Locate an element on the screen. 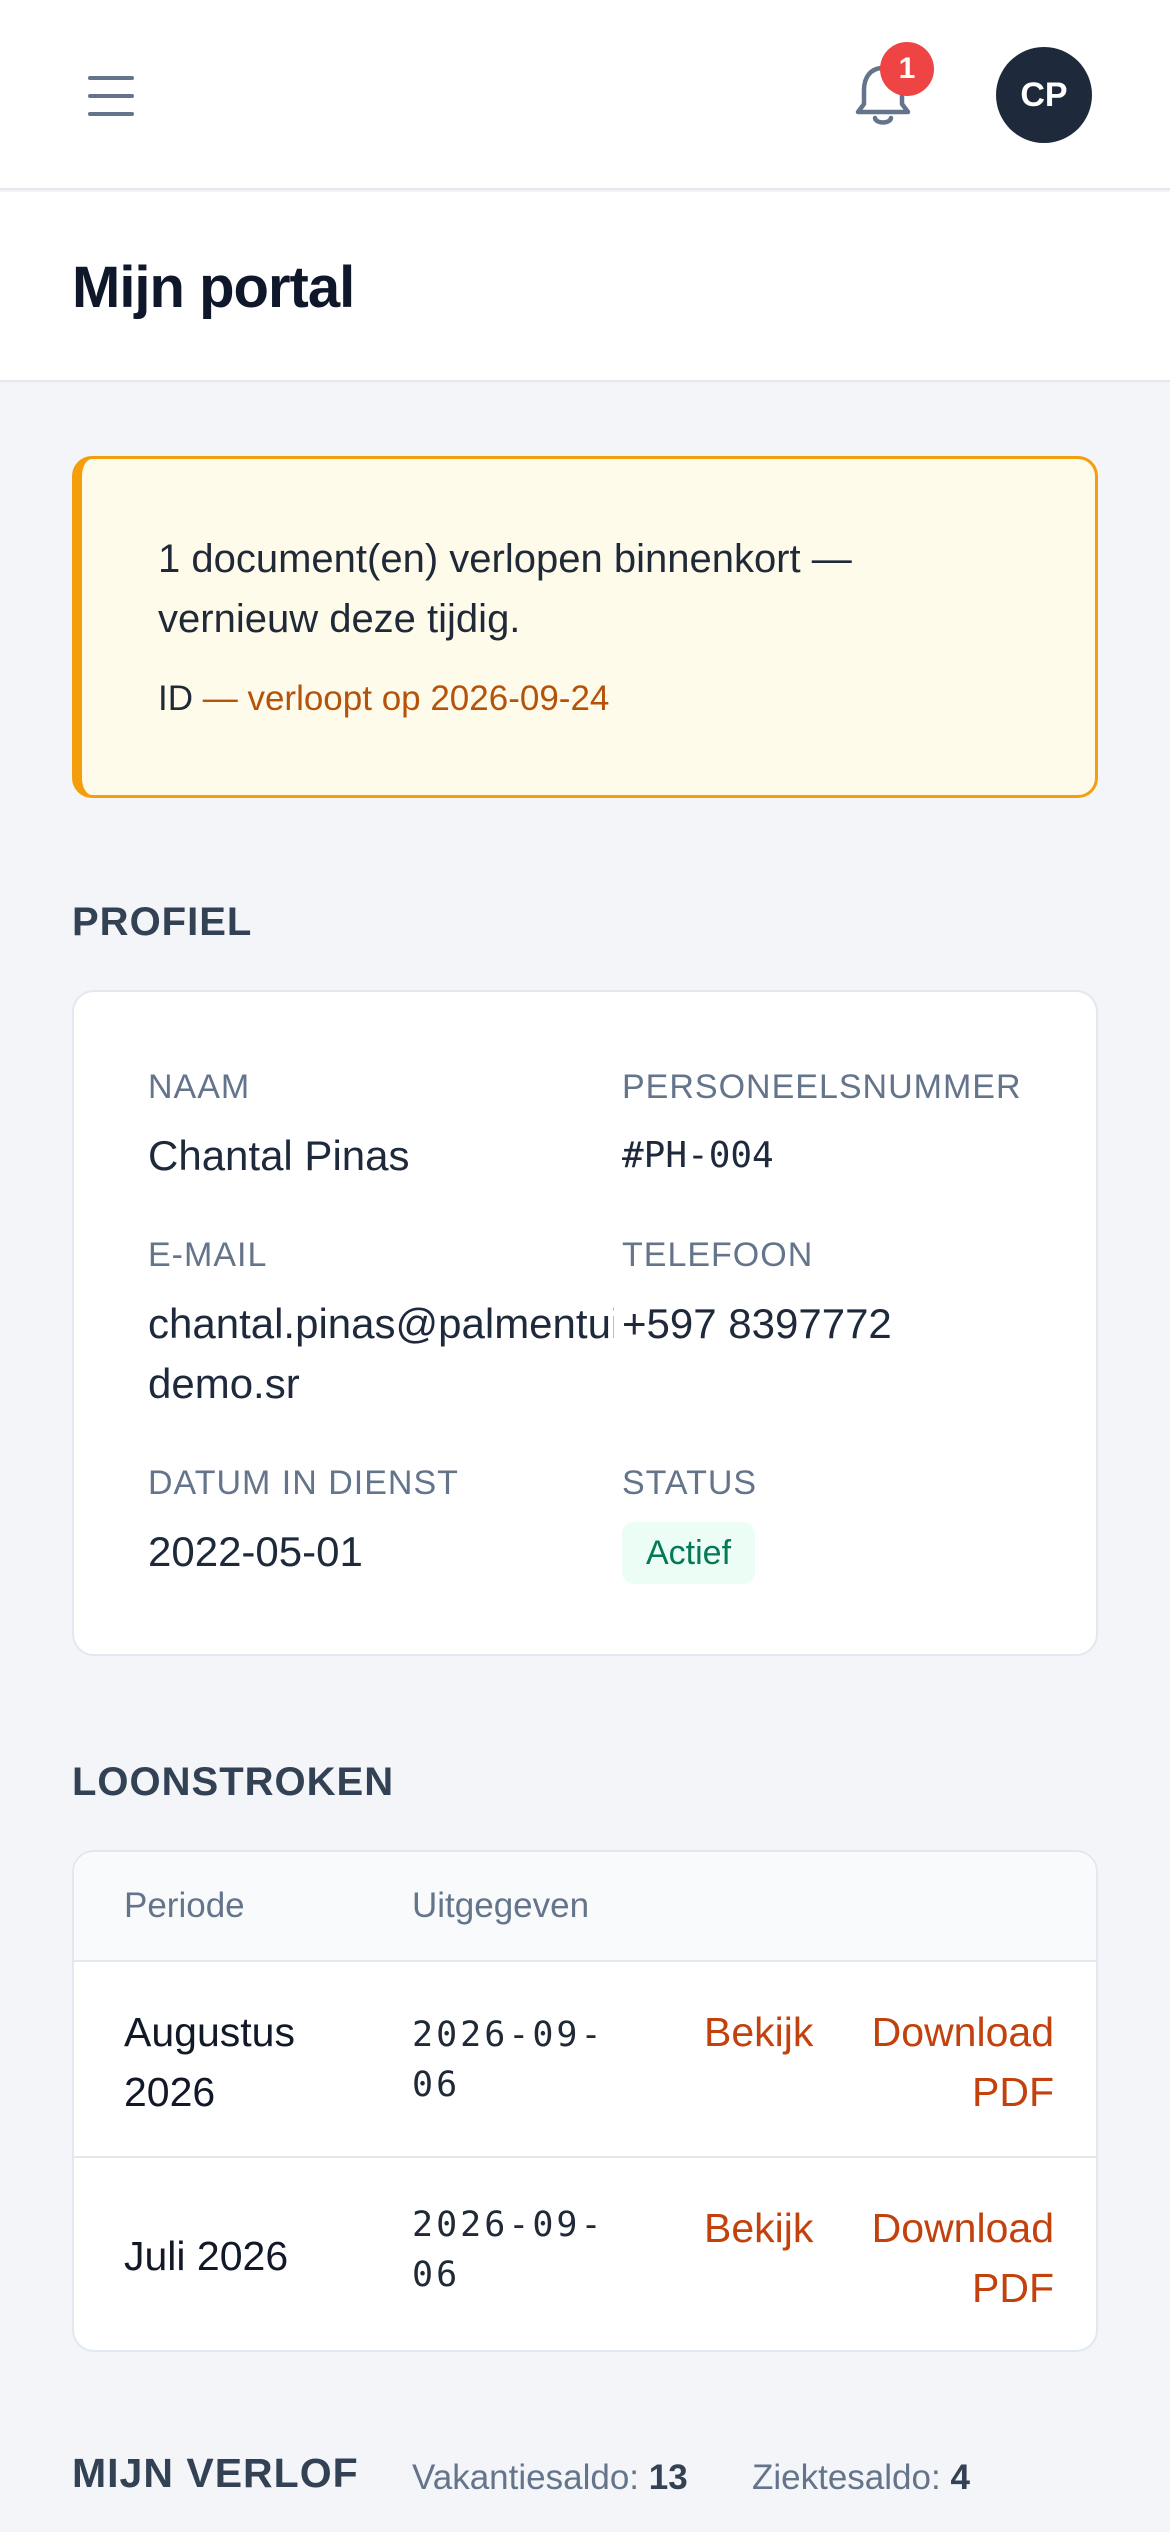  employee-number-label: PERSONEELSNUMMER is located at coordinates (822, 1087).